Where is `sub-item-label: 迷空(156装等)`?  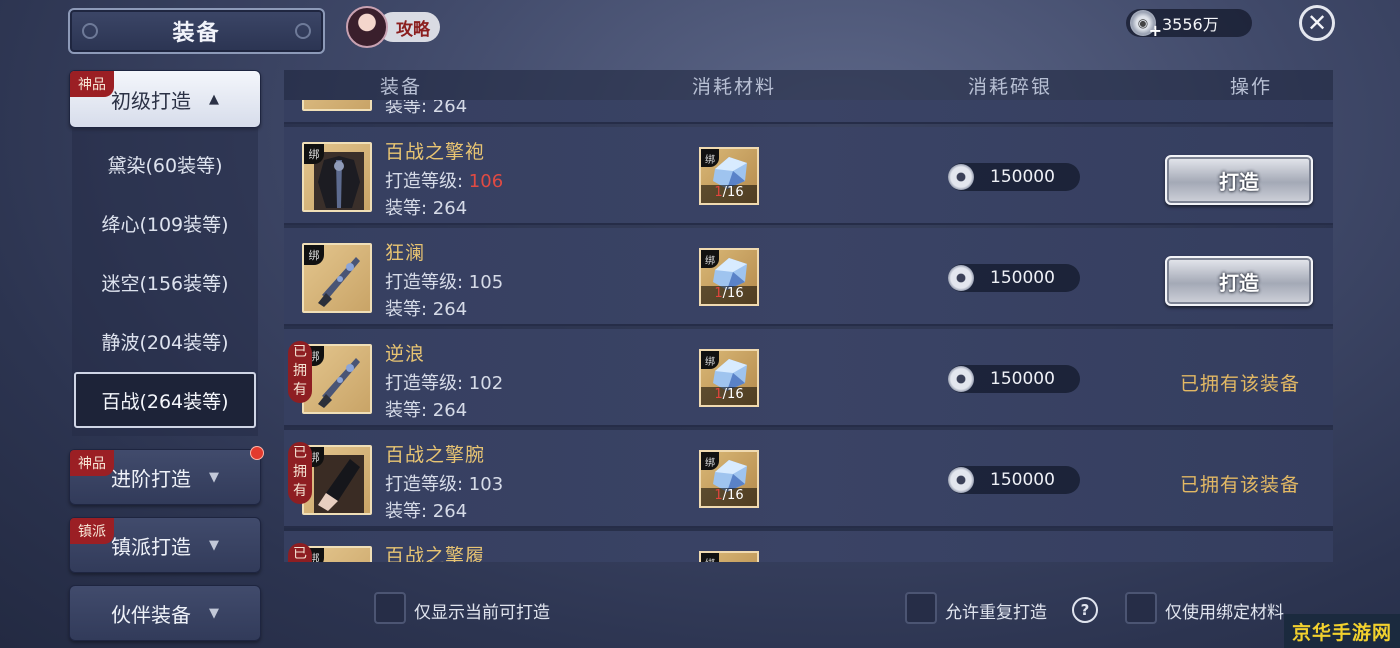 sub-item-label: 迷空(156装等) is located at coordinates (165, 283).